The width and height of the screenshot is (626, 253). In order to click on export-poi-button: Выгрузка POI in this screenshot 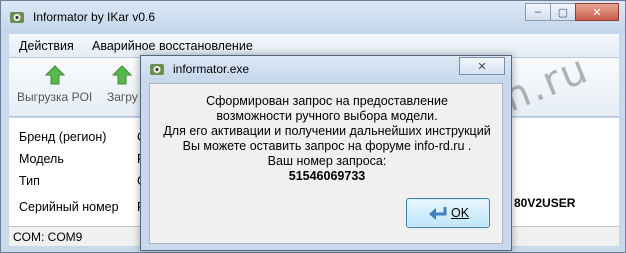, I will do `click(54, 84)`.